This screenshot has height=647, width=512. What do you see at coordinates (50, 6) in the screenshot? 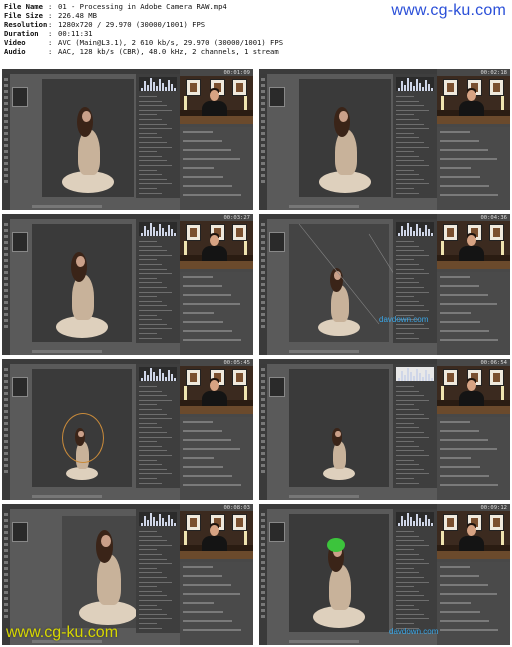
I see `info-sep: :` at bounding box center [50, 6].